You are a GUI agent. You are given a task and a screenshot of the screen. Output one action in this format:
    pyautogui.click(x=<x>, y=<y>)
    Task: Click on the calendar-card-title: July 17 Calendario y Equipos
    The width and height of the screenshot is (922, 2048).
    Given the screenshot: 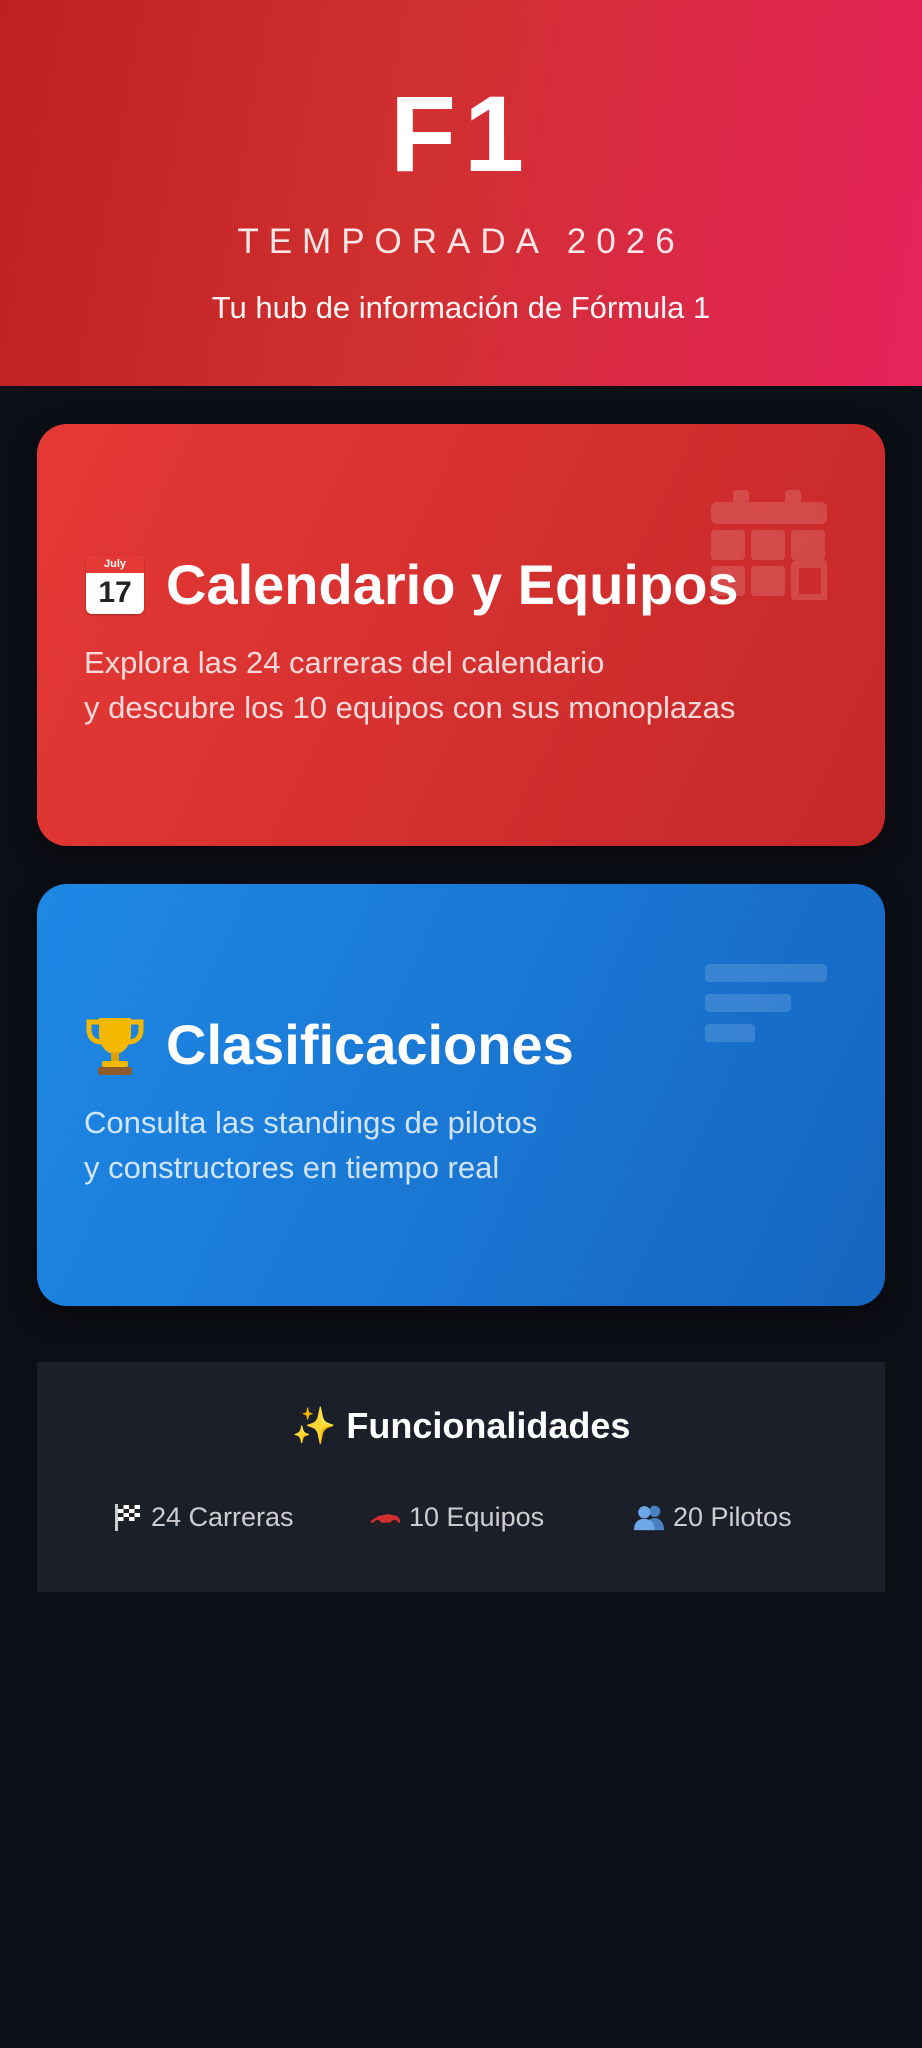 What is the action you would take?
    pyautogui.click(x=411, y=585)
    